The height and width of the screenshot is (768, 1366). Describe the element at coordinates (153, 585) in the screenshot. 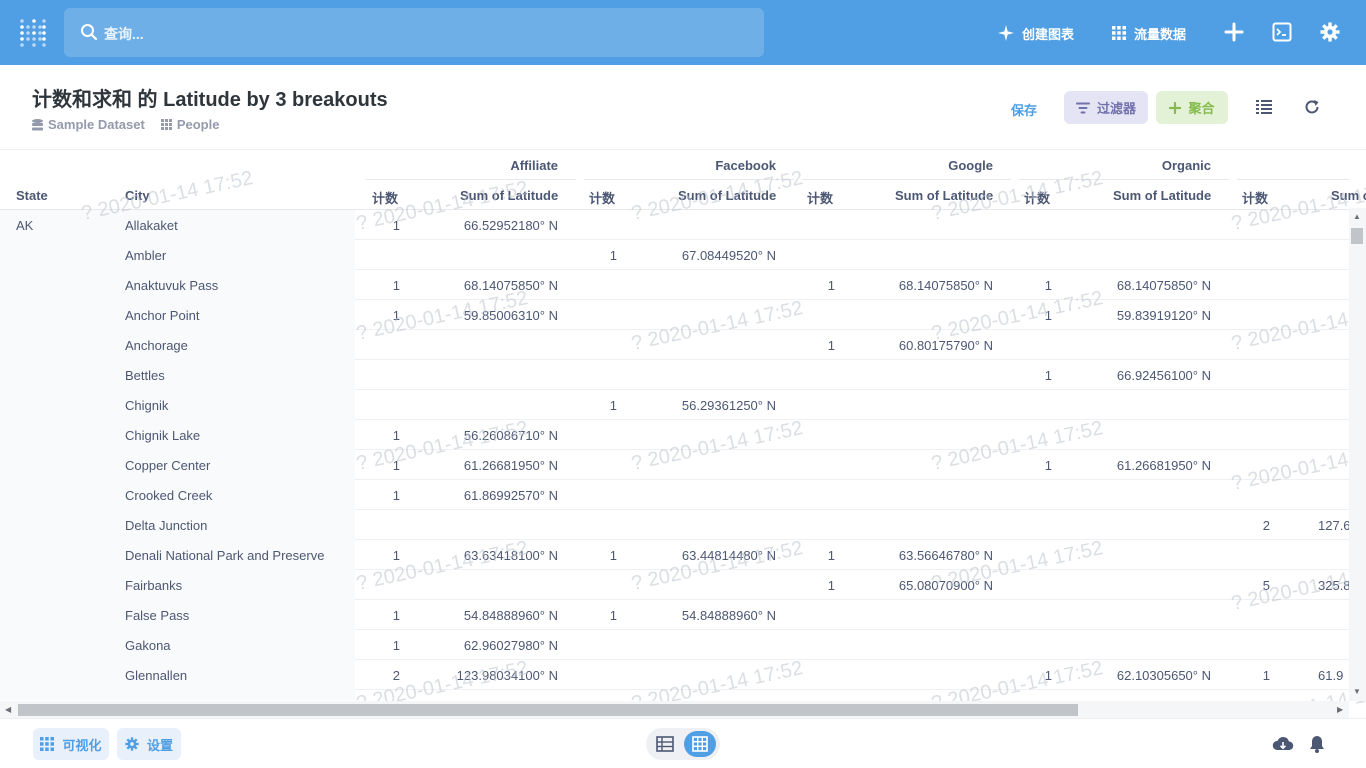

I see `cell-city: Fairbanks` at that location.